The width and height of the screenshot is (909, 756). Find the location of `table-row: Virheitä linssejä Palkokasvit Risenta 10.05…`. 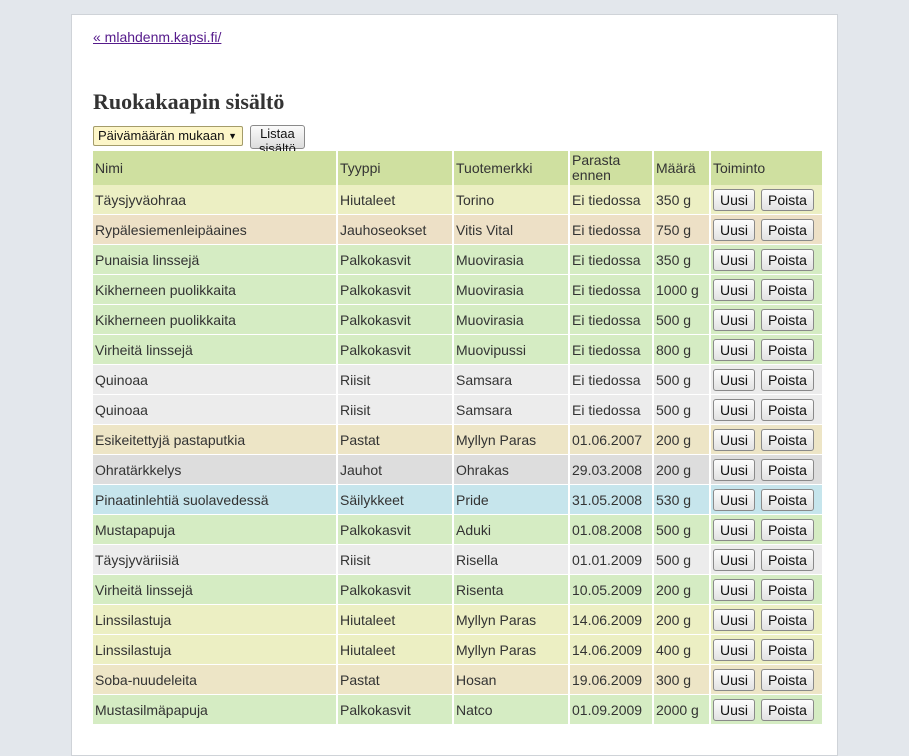

table-row: Virheitä linssejä Palkokasvit Risenta 10.05… is located at coordinates (457, 590).